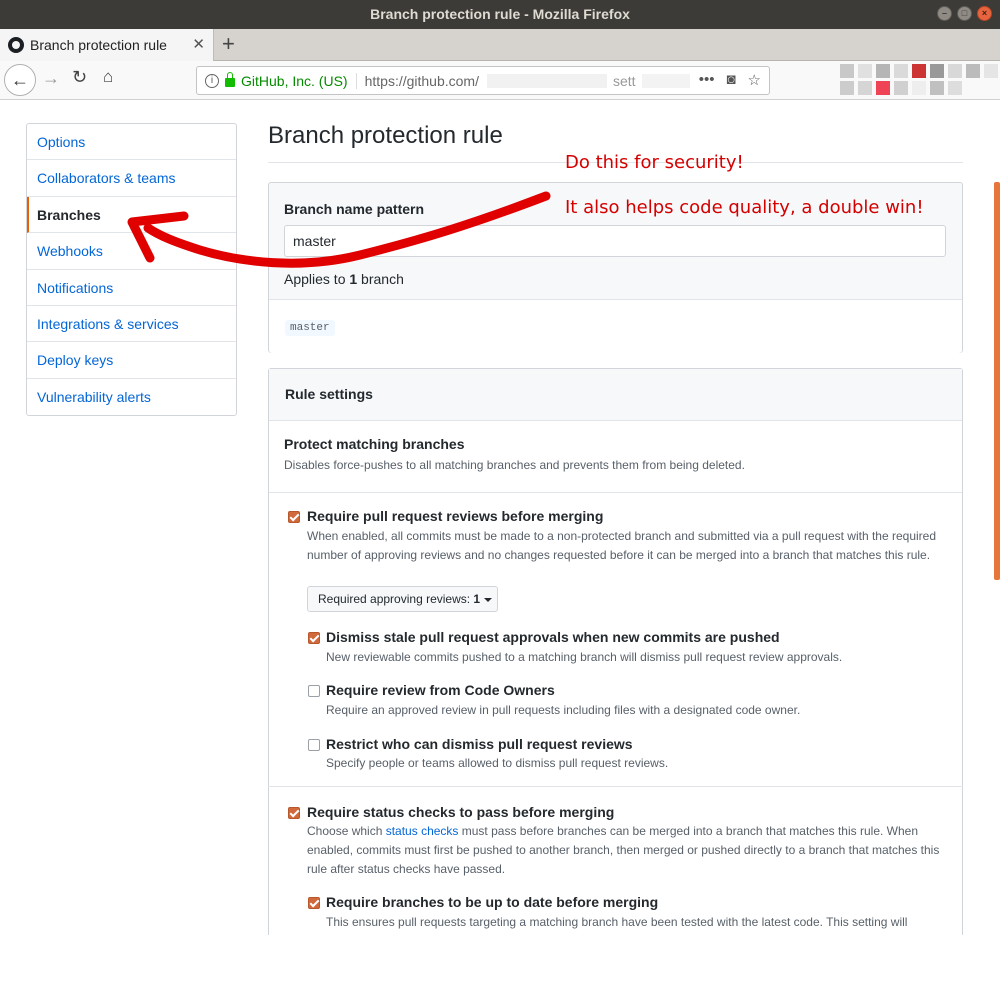 The width and height of the screenshot is (1000, 1000). I want to click on reload-button: ↻, so click(79, 77).